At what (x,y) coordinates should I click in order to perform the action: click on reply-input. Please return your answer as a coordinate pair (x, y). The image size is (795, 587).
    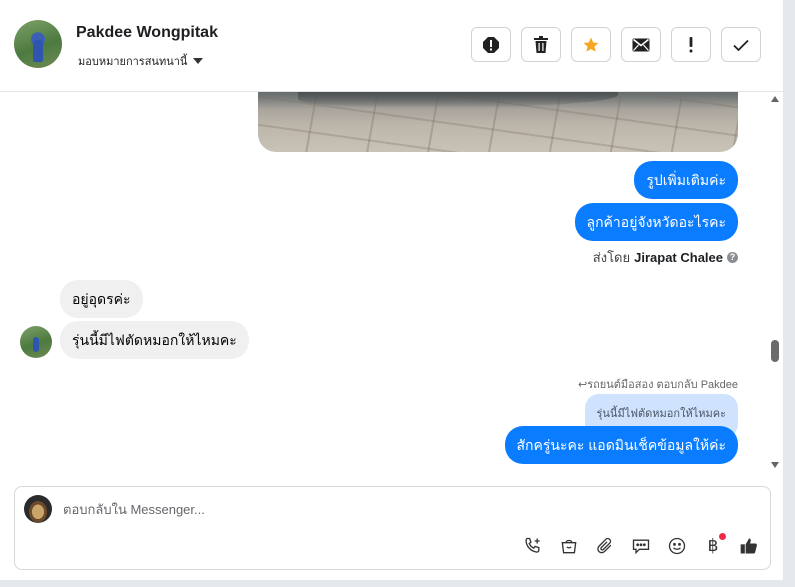
    Looking at the image, I should click on (363, 509).